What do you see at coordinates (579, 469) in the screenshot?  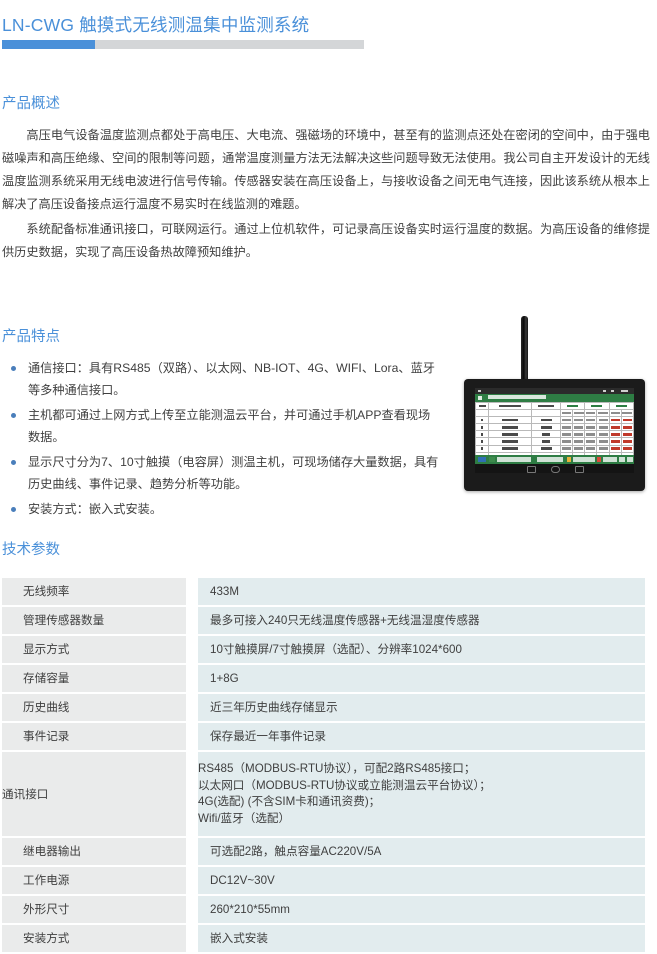 I see `recents-icon` at bounding box center [579, 469].